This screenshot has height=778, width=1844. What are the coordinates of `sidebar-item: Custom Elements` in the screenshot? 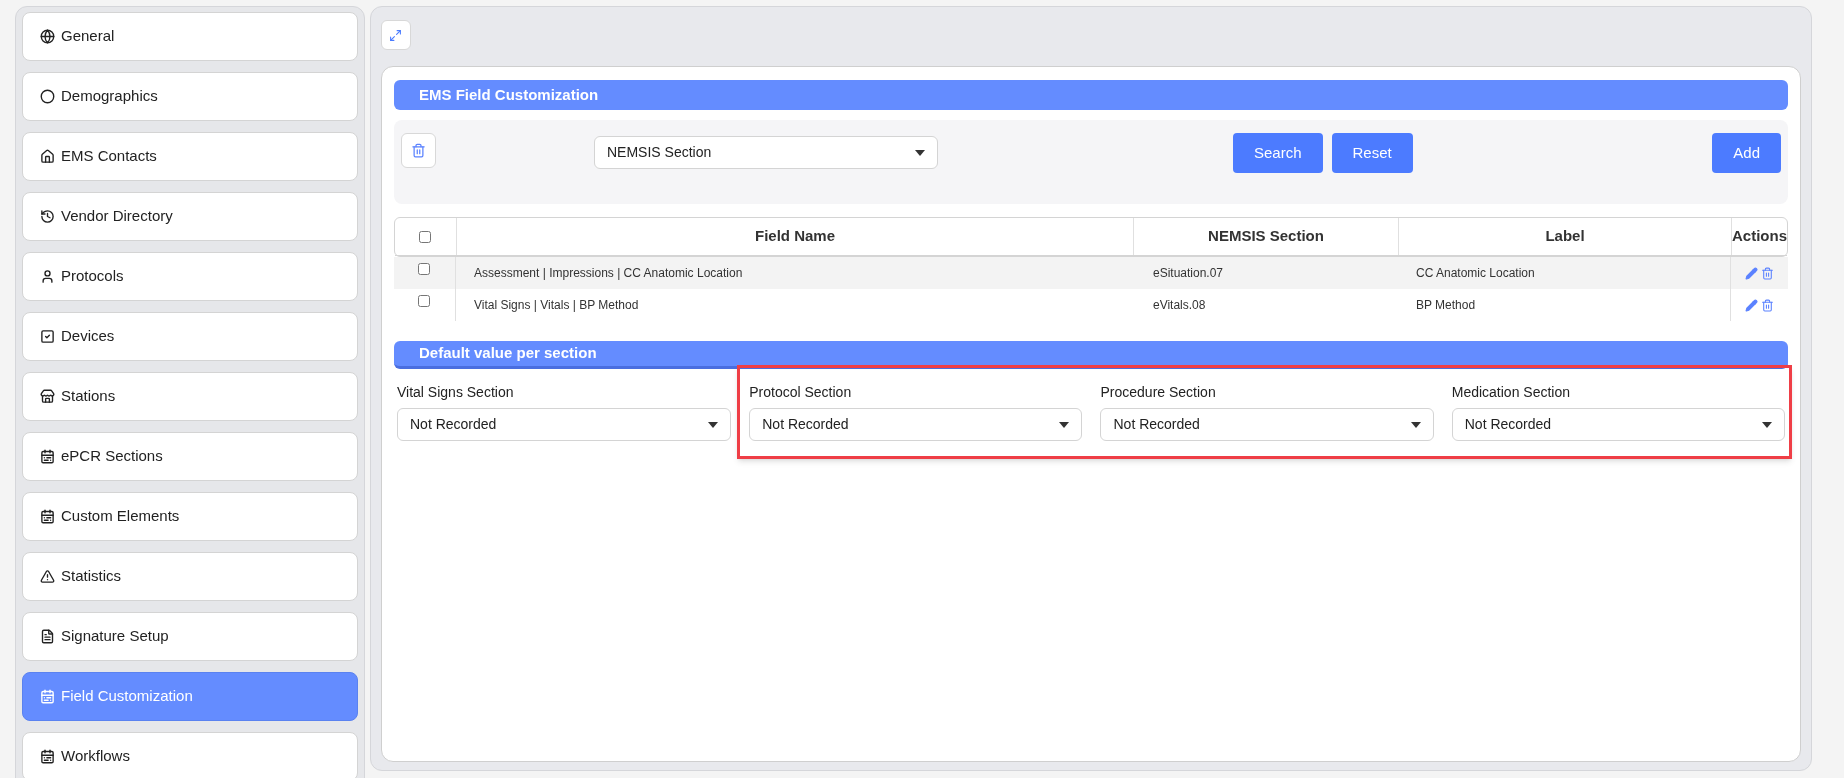 It's located at (190, 516).